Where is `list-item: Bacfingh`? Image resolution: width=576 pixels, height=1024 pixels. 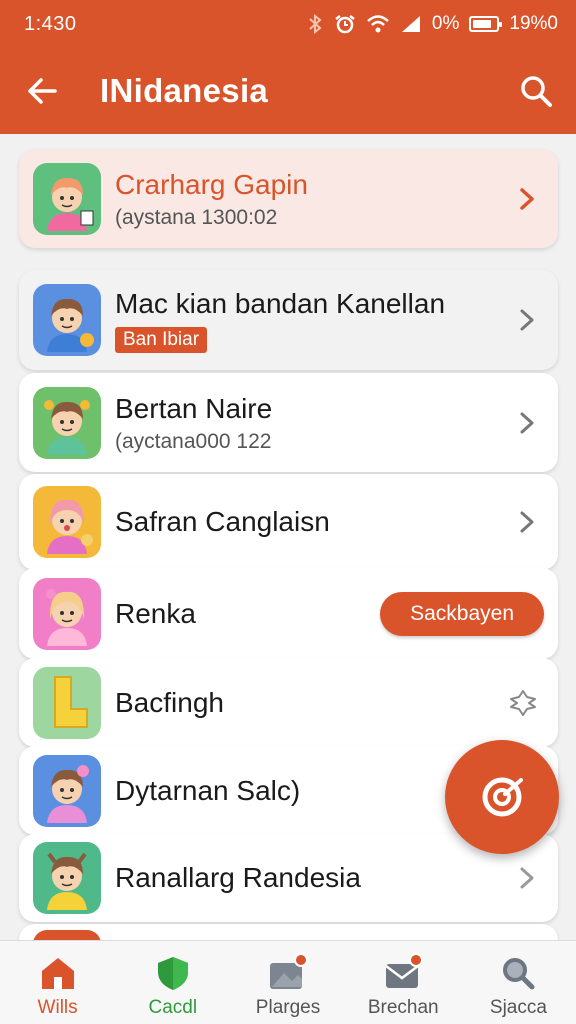 list-item: Bacfingh is located at coordinates (288, 702).